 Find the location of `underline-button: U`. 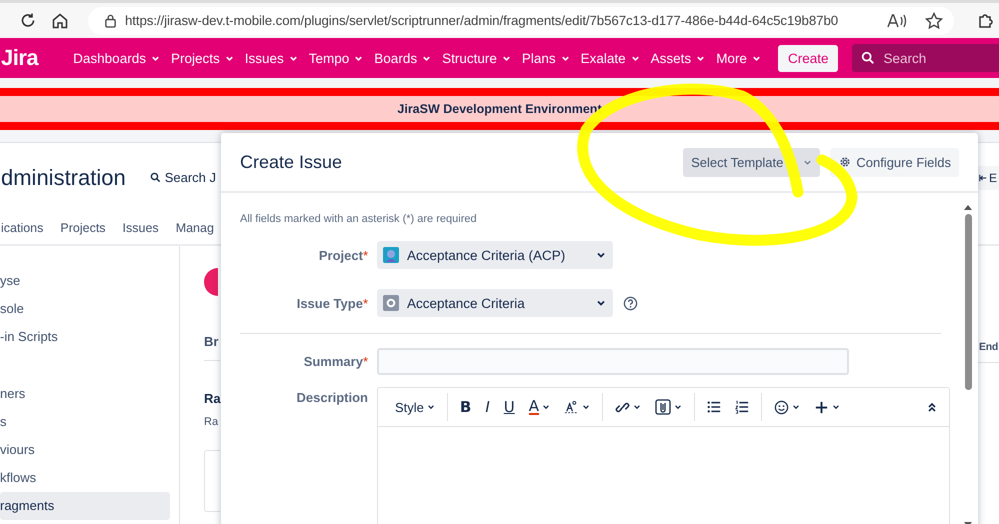

underline-button: U is located at coordinates (509, 407).